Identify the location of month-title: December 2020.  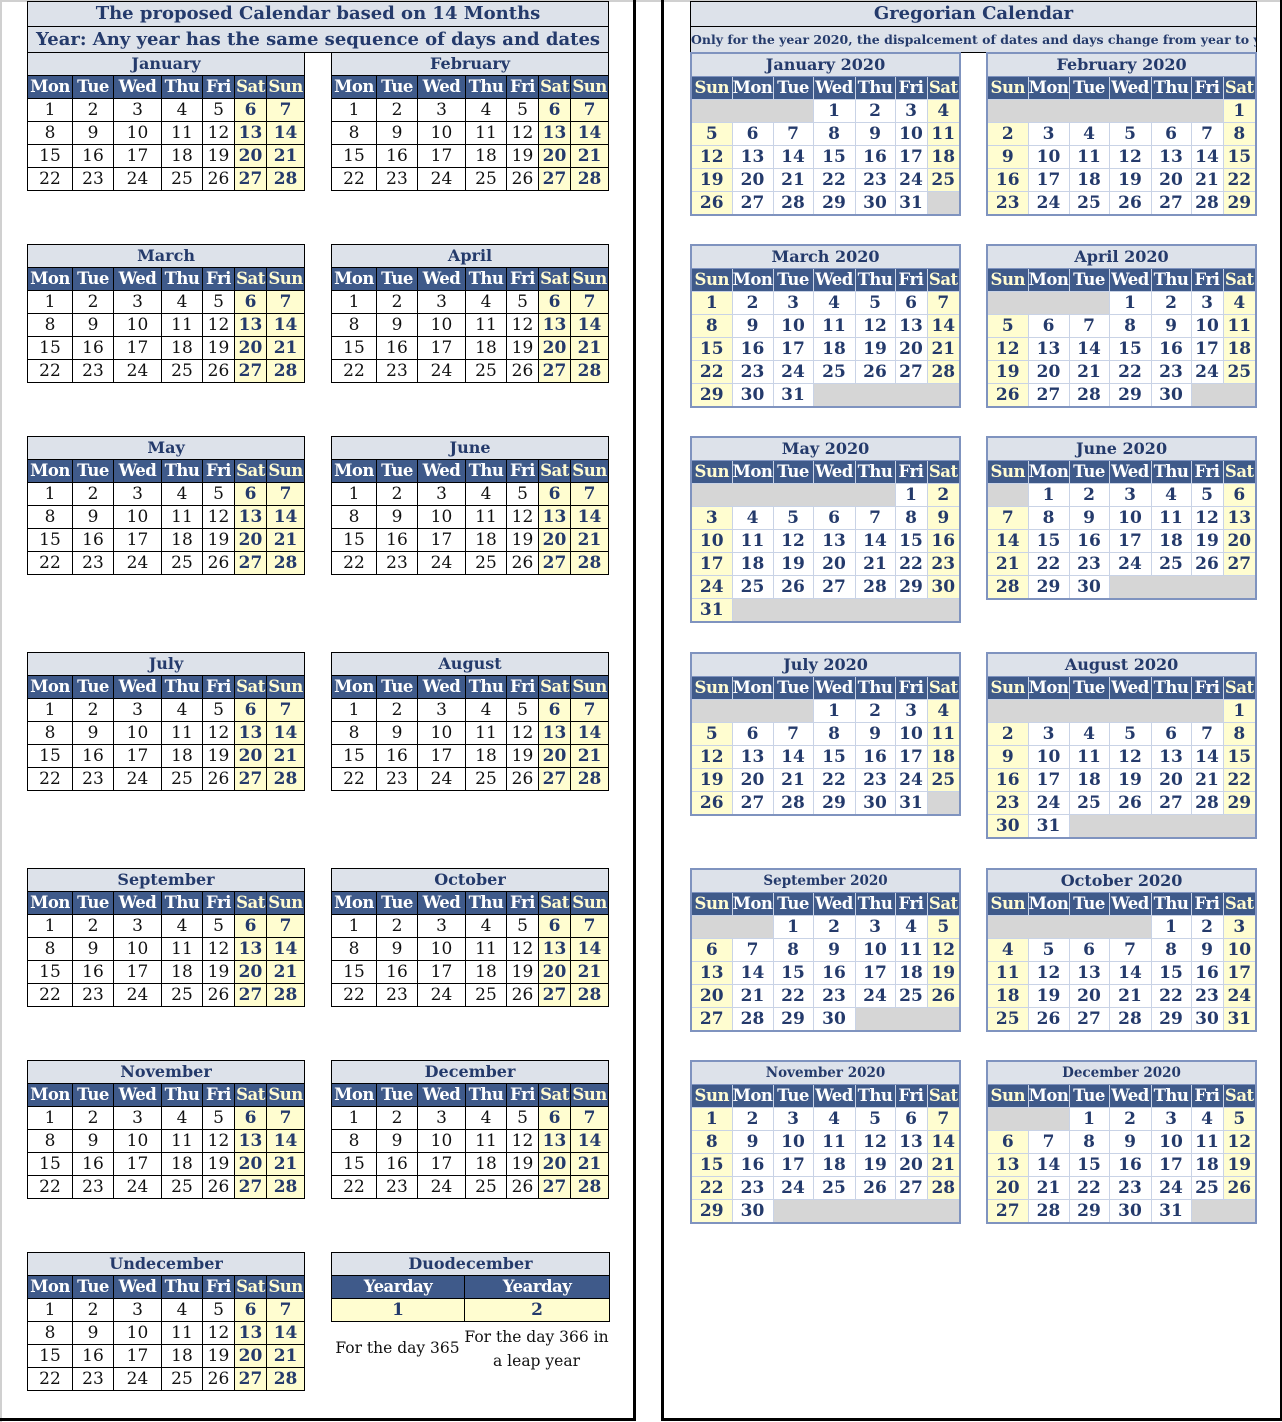
(1121, 1072).